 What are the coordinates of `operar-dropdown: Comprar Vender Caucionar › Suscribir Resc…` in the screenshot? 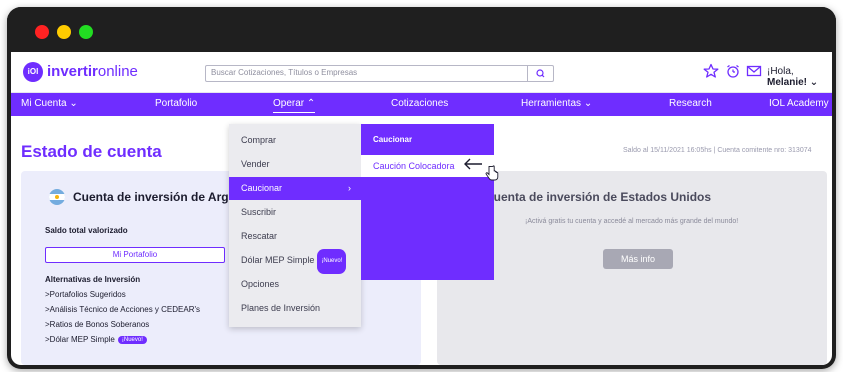 It's located at (295, 225).